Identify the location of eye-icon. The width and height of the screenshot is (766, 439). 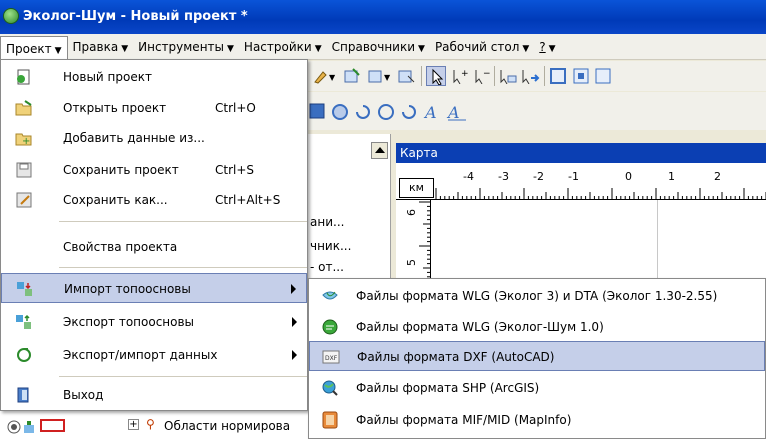
(14, 427).